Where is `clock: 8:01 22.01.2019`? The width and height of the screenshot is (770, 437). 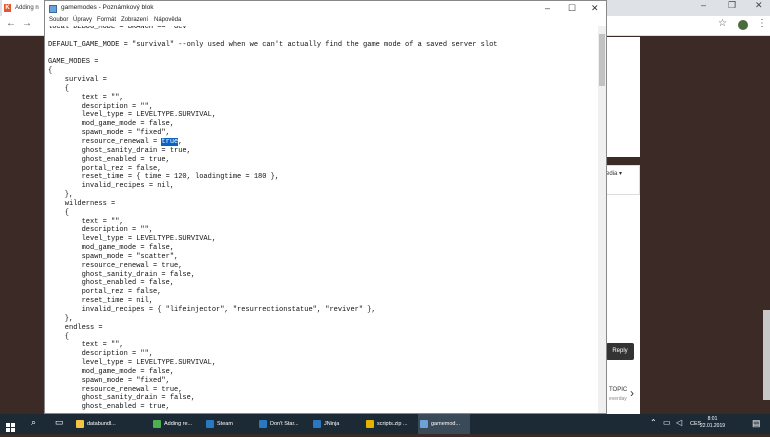
clock: 8:01 22.01.2019 is located at coordinates (712, 423).